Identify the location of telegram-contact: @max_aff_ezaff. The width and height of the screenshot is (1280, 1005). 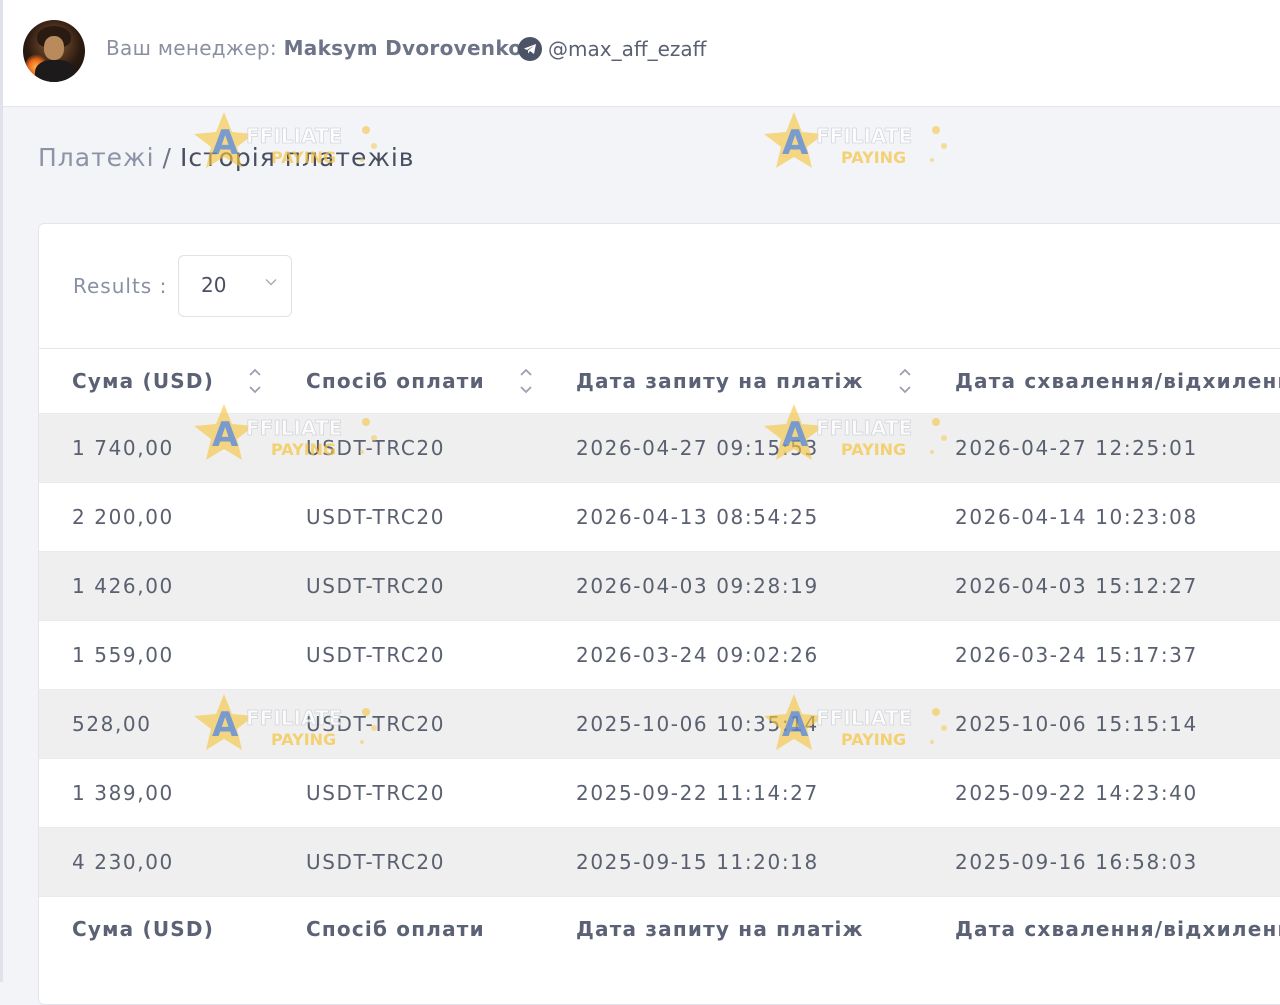
(612, 49).